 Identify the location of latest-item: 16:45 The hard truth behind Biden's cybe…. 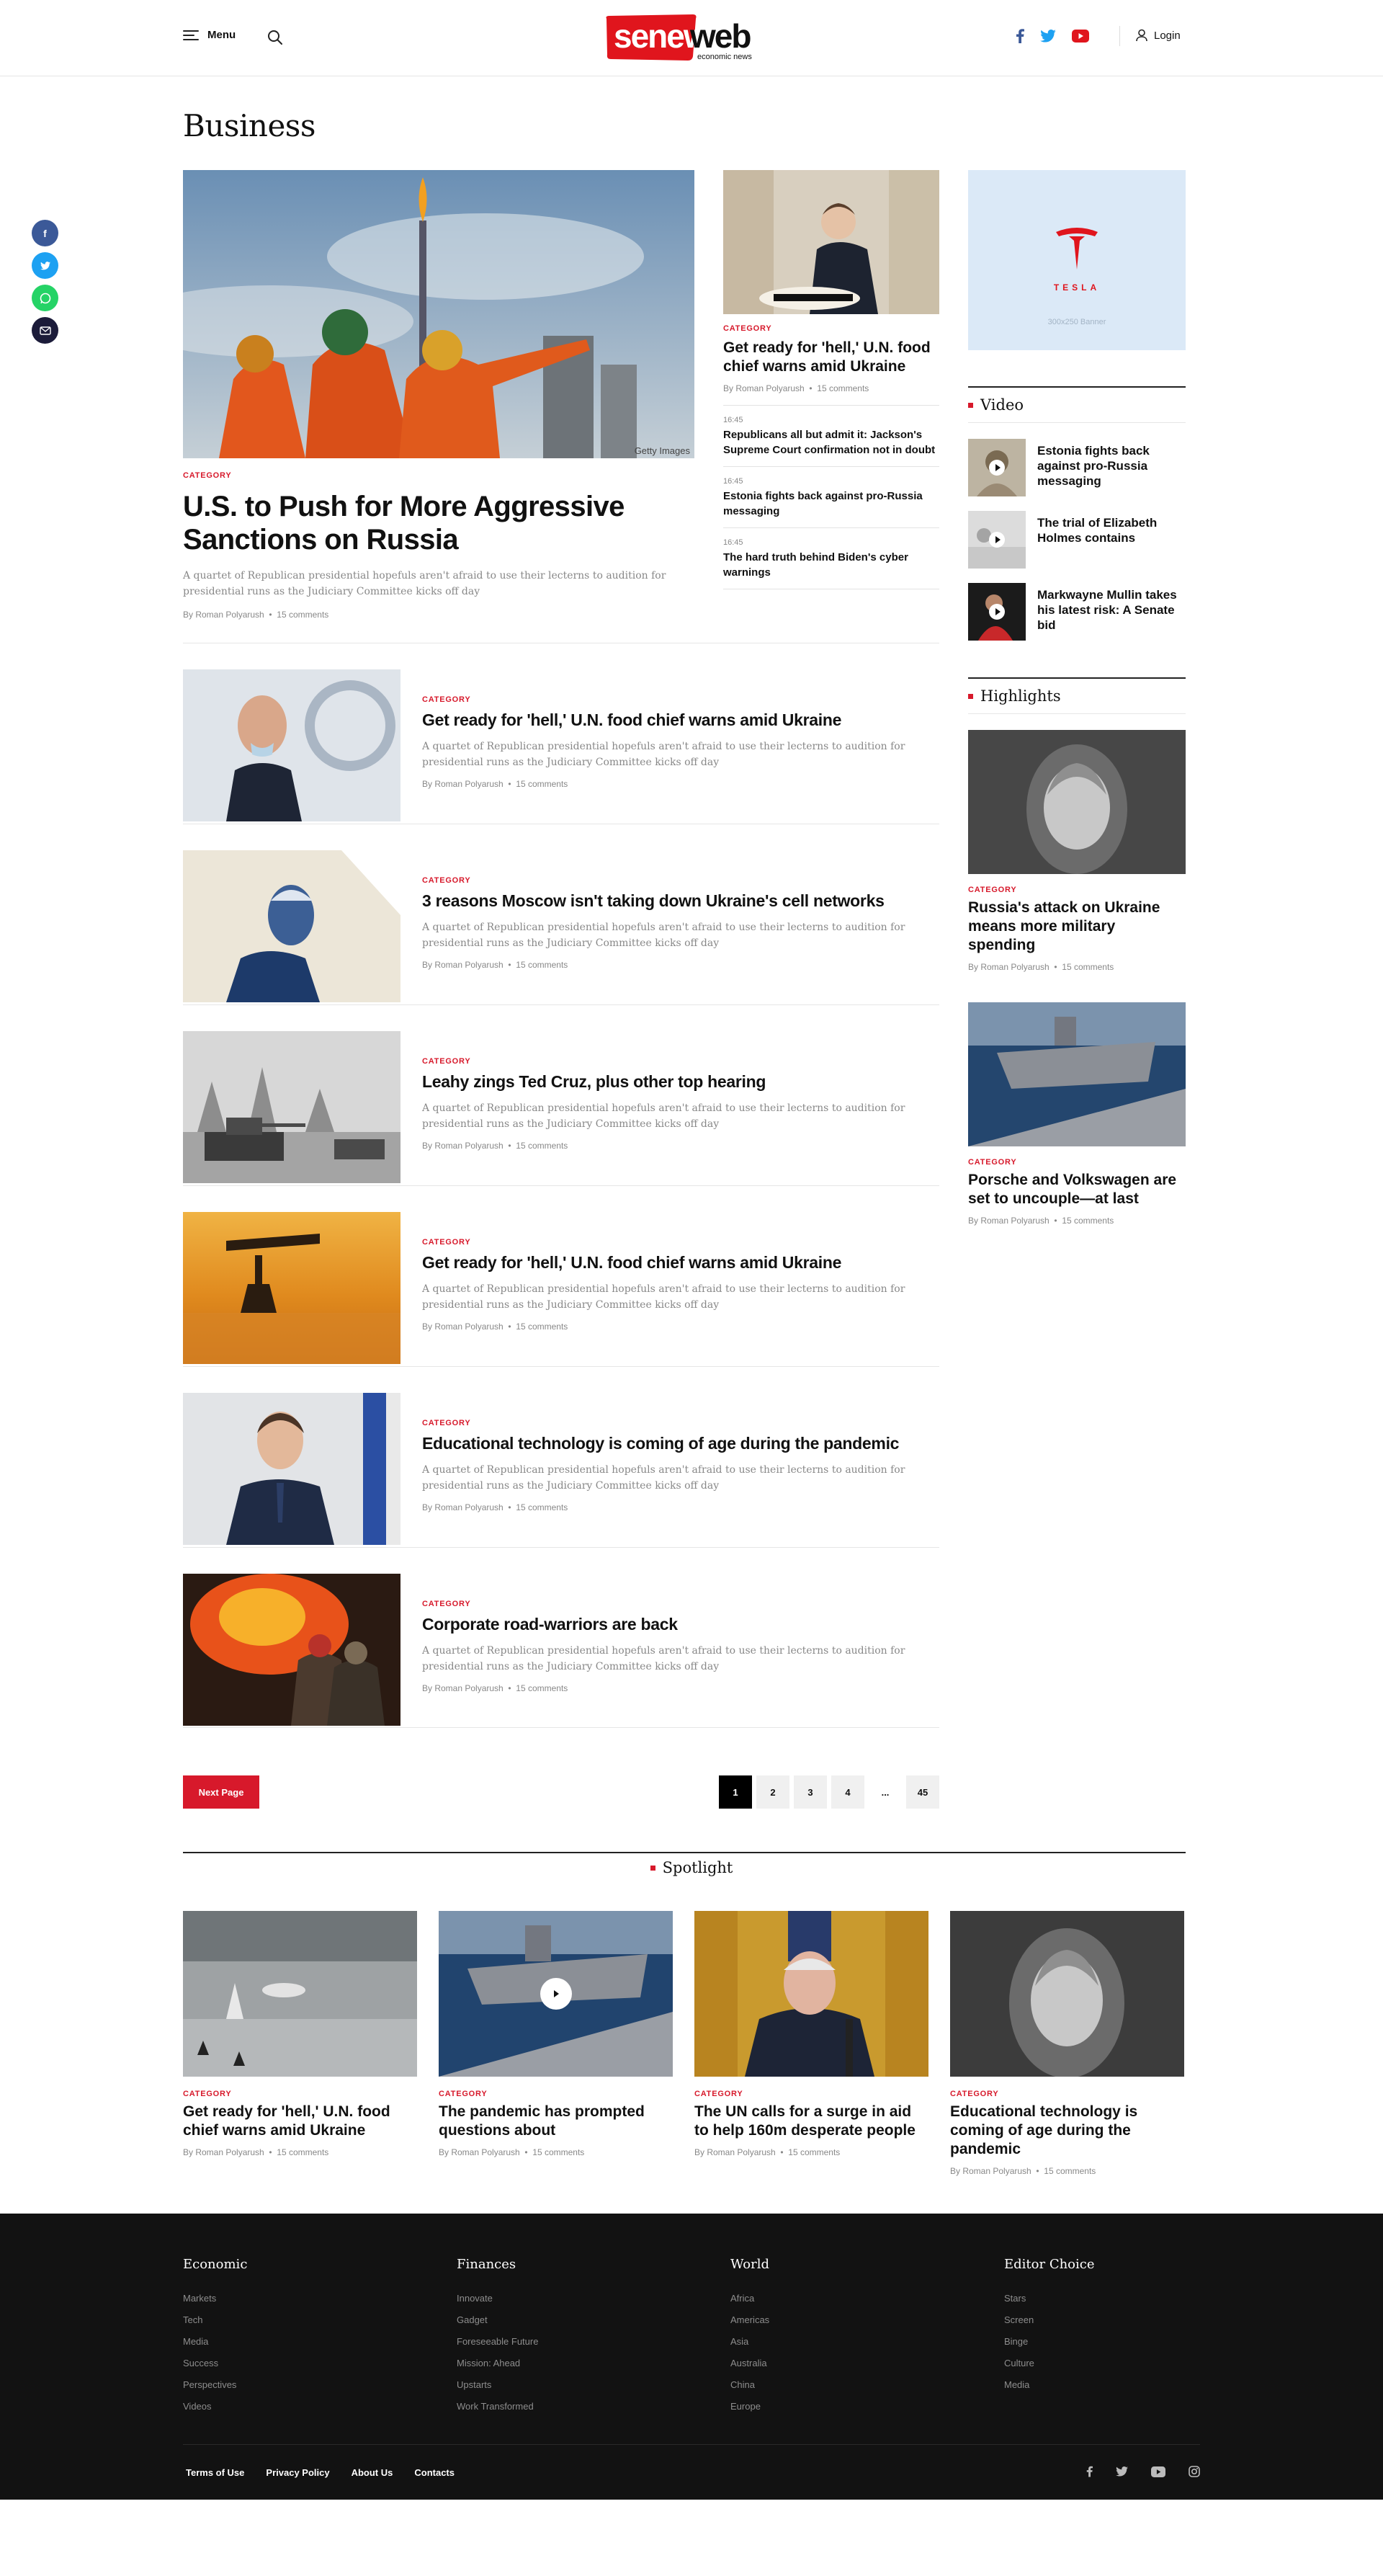
(831, 558).